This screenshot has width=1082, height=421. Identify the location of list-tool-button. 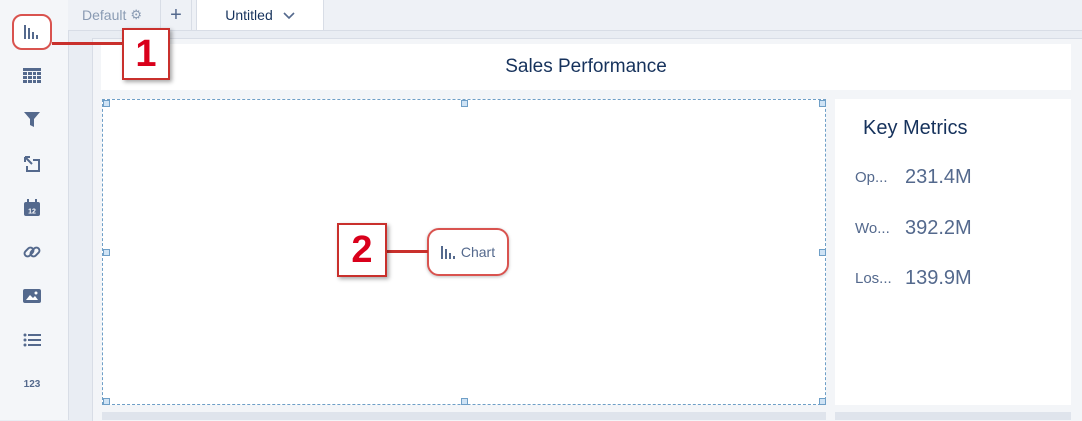
(32, 340).